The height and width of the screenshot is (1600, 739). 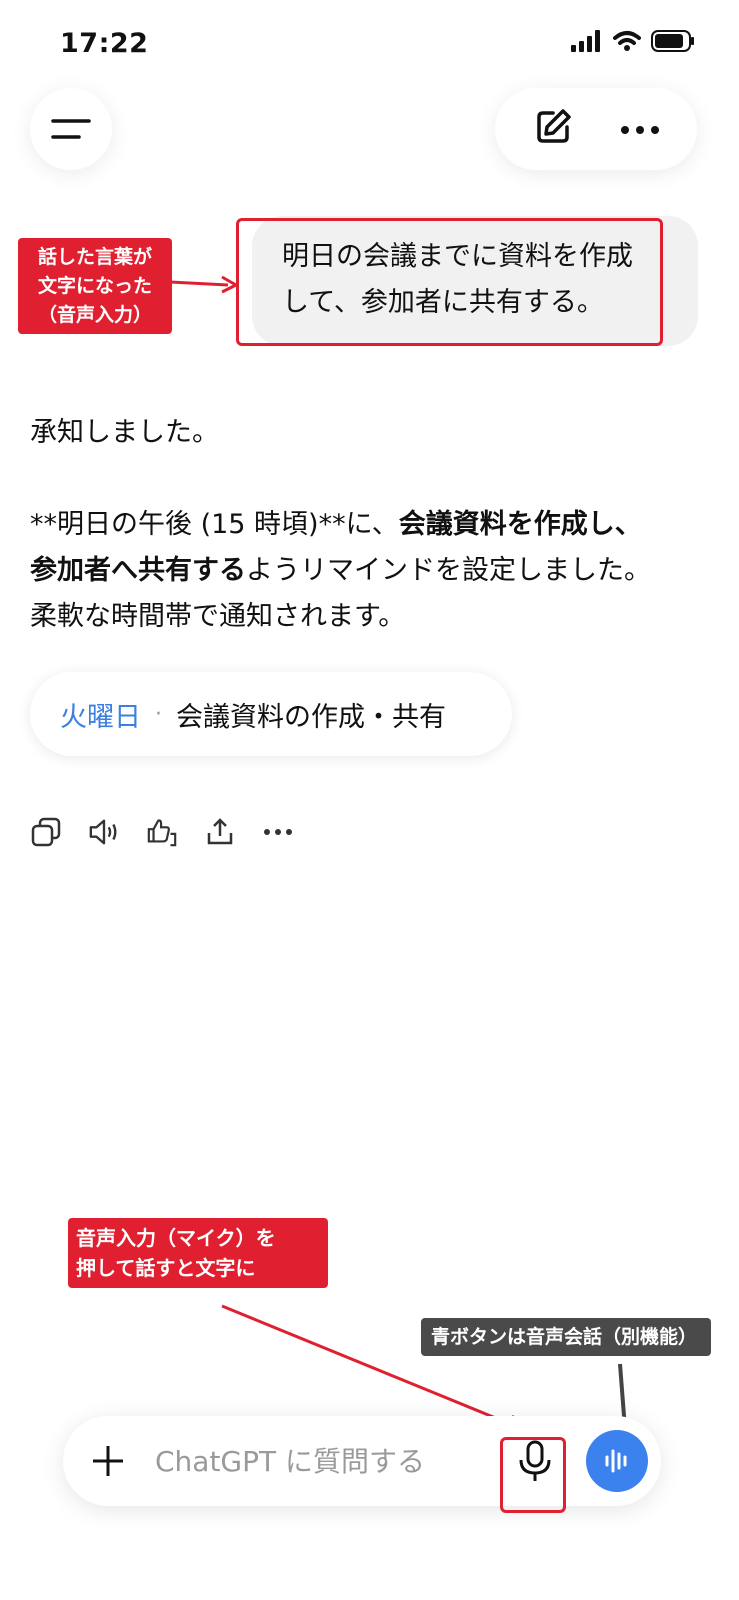 I want to click on speaker-icon, so click(x=103, y=832).